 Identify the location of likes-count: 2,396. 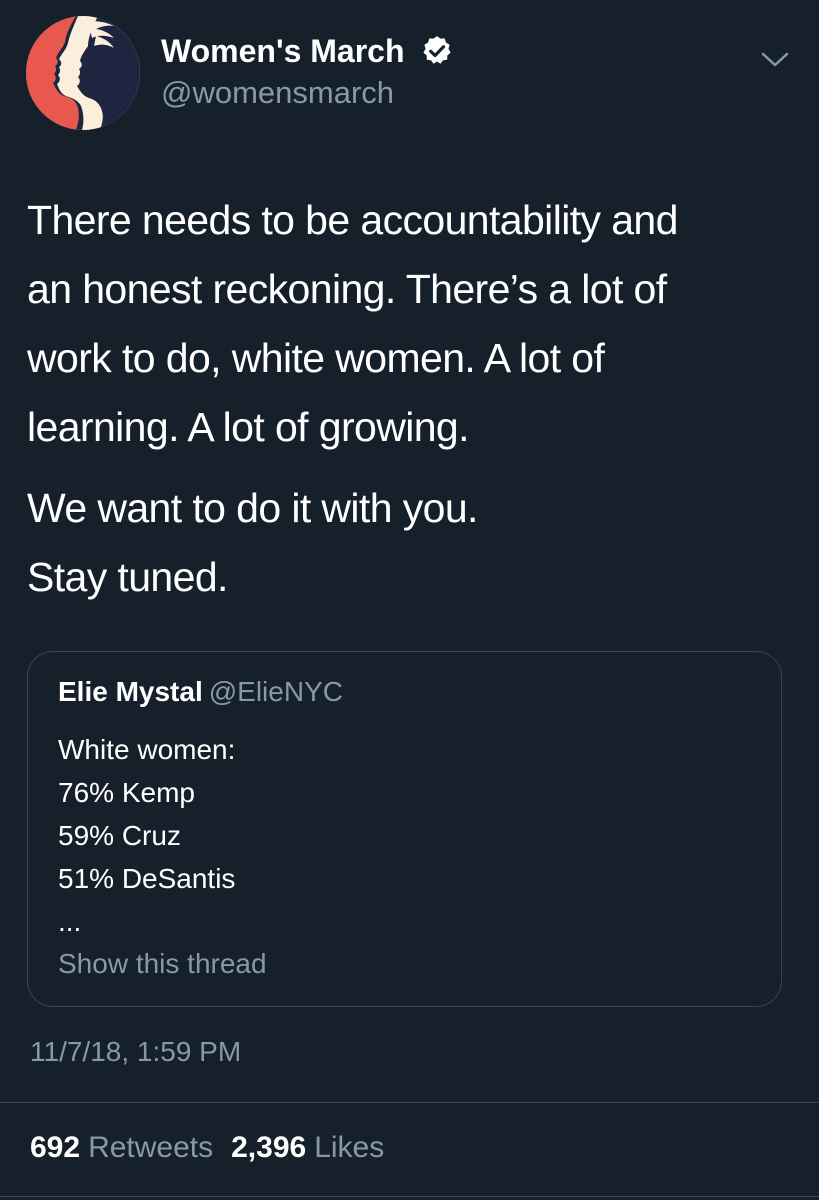
(269, 1147).